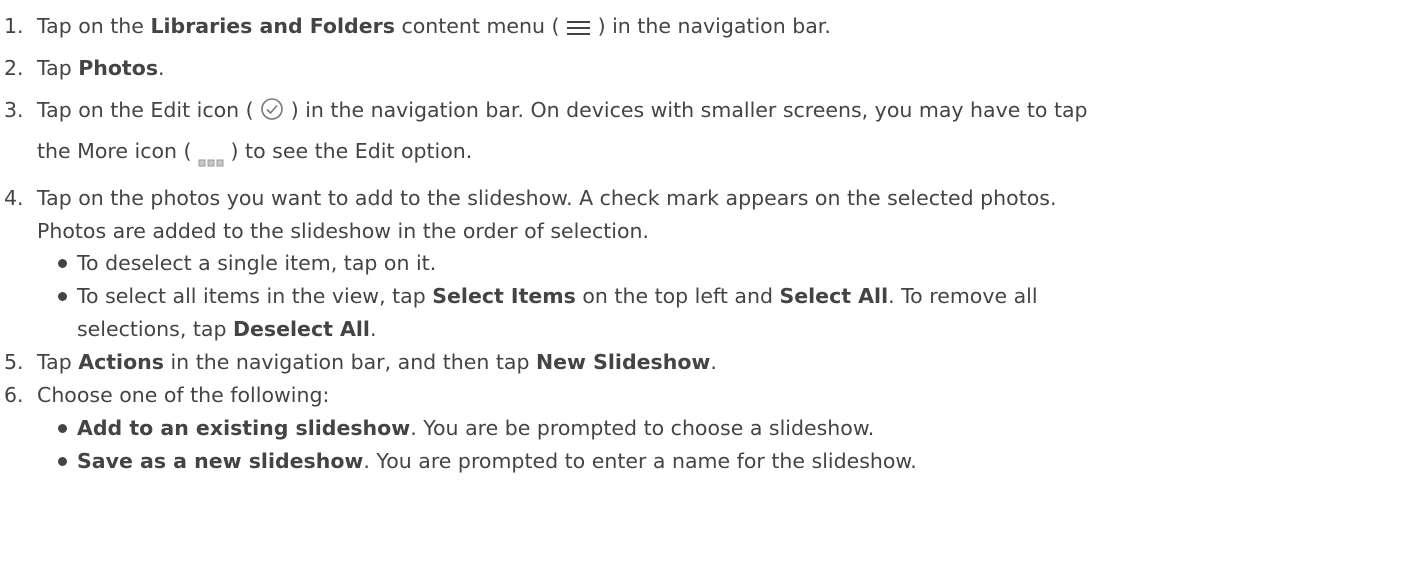  I want to click on hamburger-menu-icon, so click(578, 25).